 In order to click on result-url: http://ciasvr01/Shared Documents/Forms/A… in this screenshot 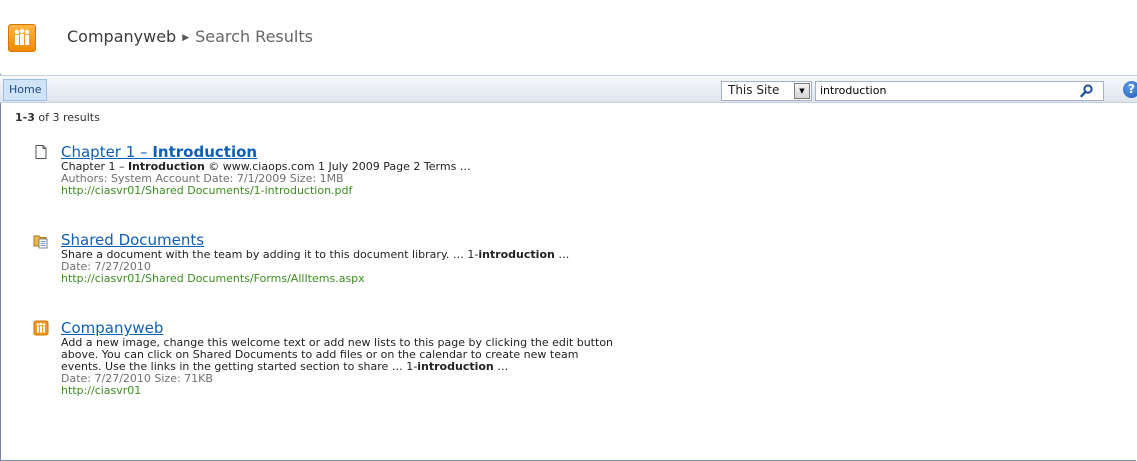, I will do `click(213, 278)`.